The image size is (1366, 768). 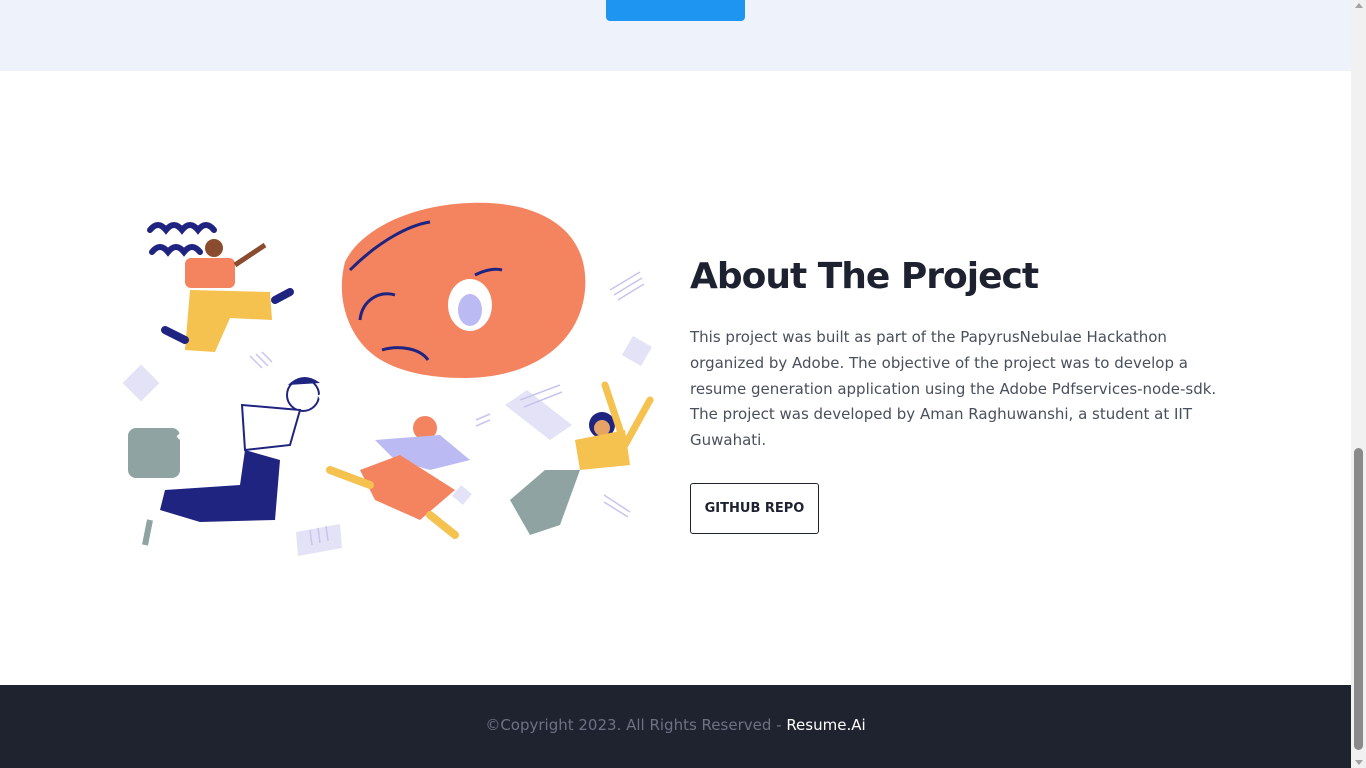 What do you see at coordinates (1359, 762) in the screenshot?
I see `scroll-down-arrow-icon` at bounding box center [1359, 762].